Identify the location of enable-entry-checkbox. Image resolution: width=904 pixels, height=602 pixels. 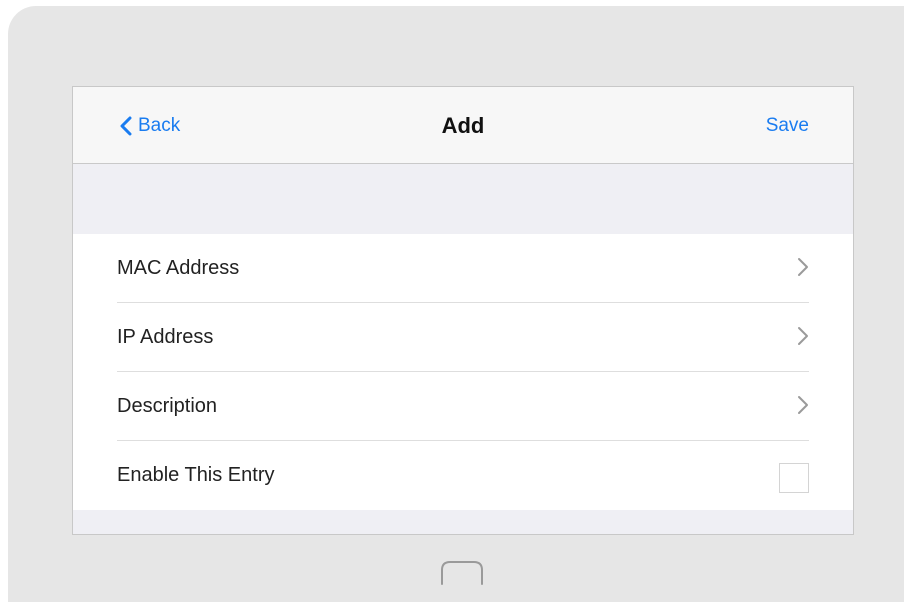
(794, 478).